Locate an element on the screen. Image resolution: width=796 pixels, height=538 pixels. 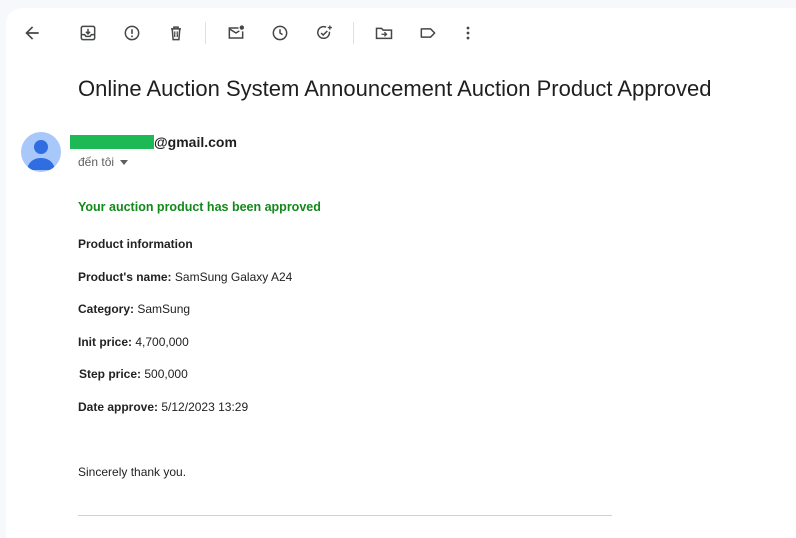
field-value: SamSung is located at coordinates (164, 309).